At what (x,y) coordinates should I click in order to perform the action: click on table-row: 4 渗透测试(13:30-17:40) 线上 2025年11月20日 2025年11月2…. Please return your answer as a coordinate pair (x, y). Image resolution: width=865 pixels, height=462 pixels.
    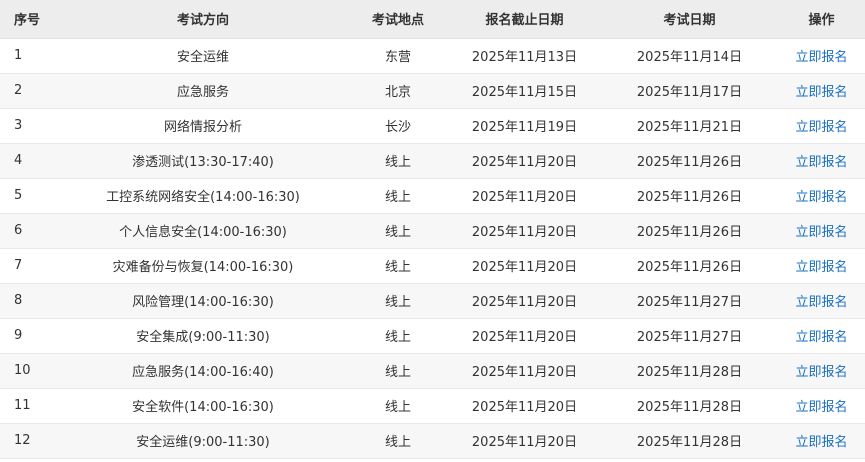
    Looking at the image, I should click on (432, 161).